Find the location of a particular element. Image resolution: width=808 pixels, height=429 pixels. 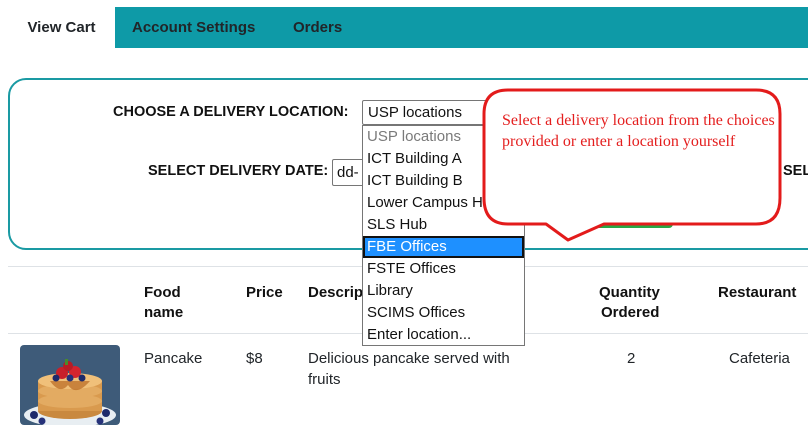

row-food-name: Pancake is located at coordinates (173, 358).